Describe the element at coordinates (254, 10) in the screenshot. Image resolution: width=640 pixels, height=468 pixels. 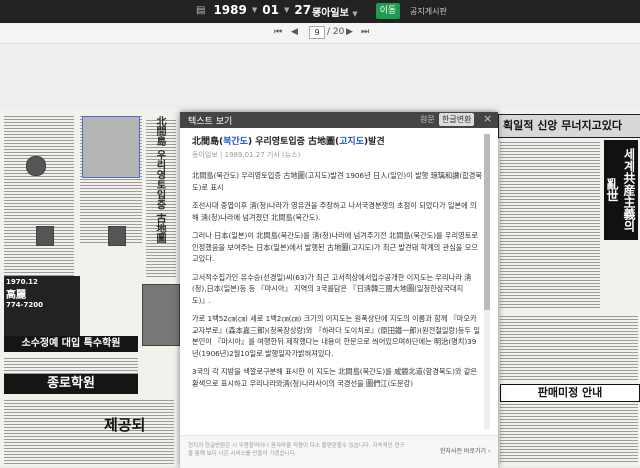
I see `year-dropdown-icon: ▼` at that location.